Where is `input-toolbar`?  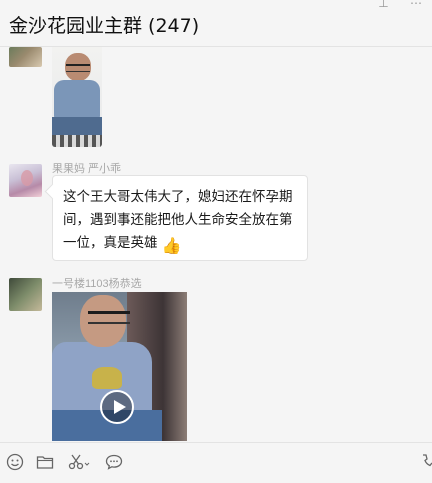
input-toolbar is located at coordinates (216, 462).